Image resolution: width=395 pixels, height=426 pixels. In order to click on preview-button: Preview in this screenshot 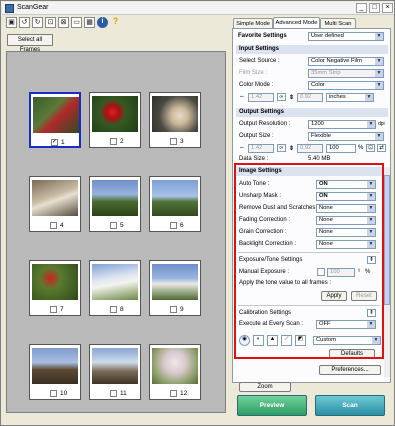, I will do `click(272, 405)`.